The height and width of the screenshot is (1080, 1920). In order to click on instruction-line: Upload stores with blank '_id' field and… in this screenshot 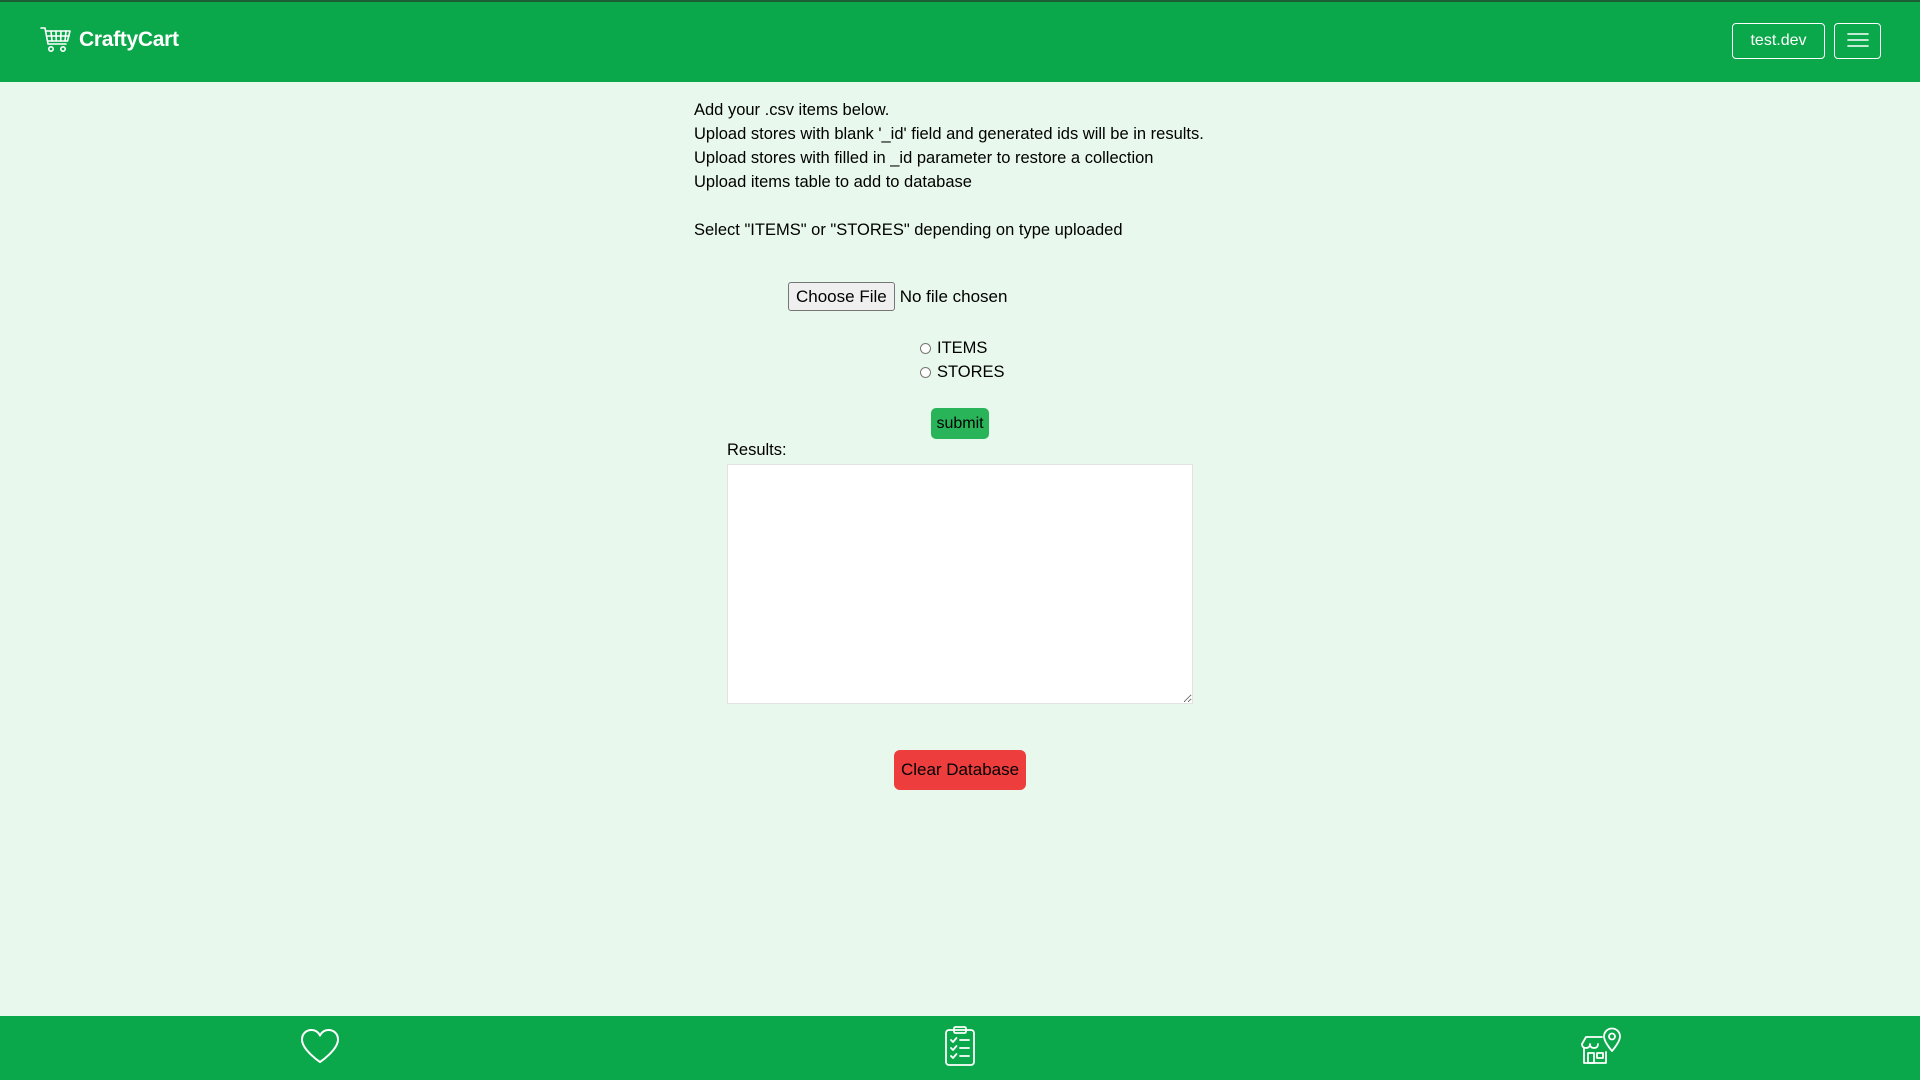, I will do `click(949, 134)`.